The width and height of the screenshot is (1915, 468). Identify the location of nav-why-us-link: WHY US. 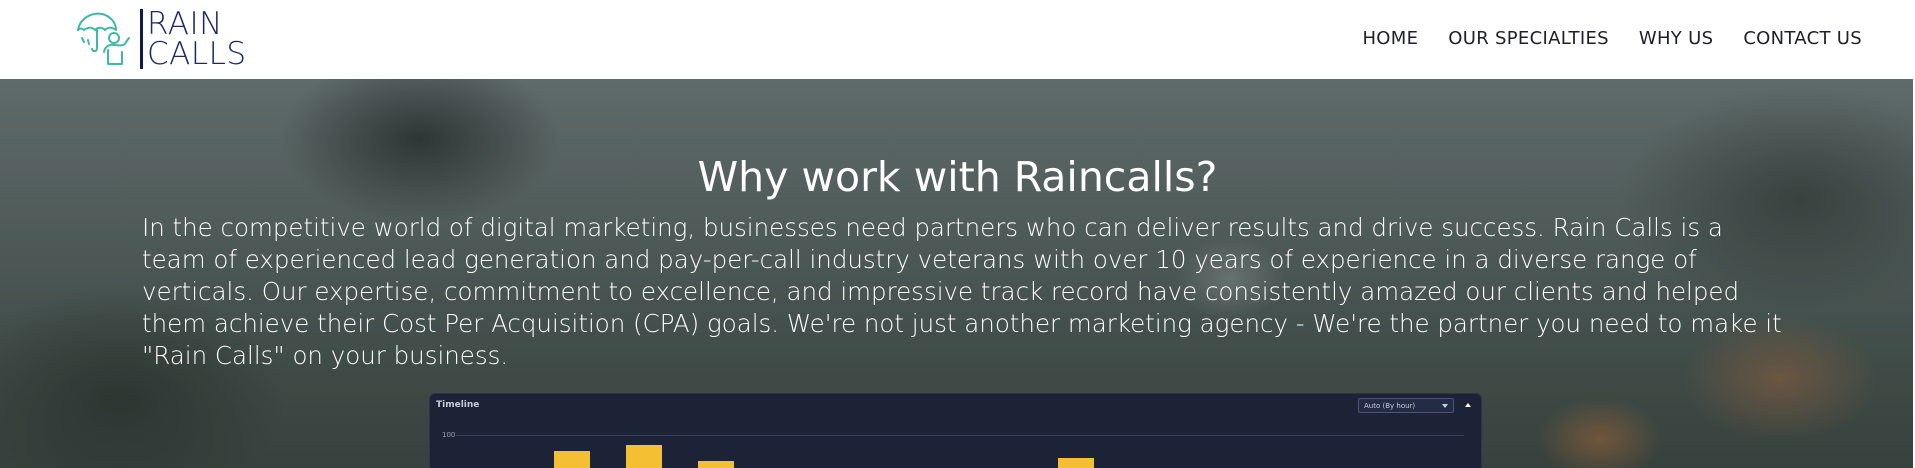
(1676, 39).